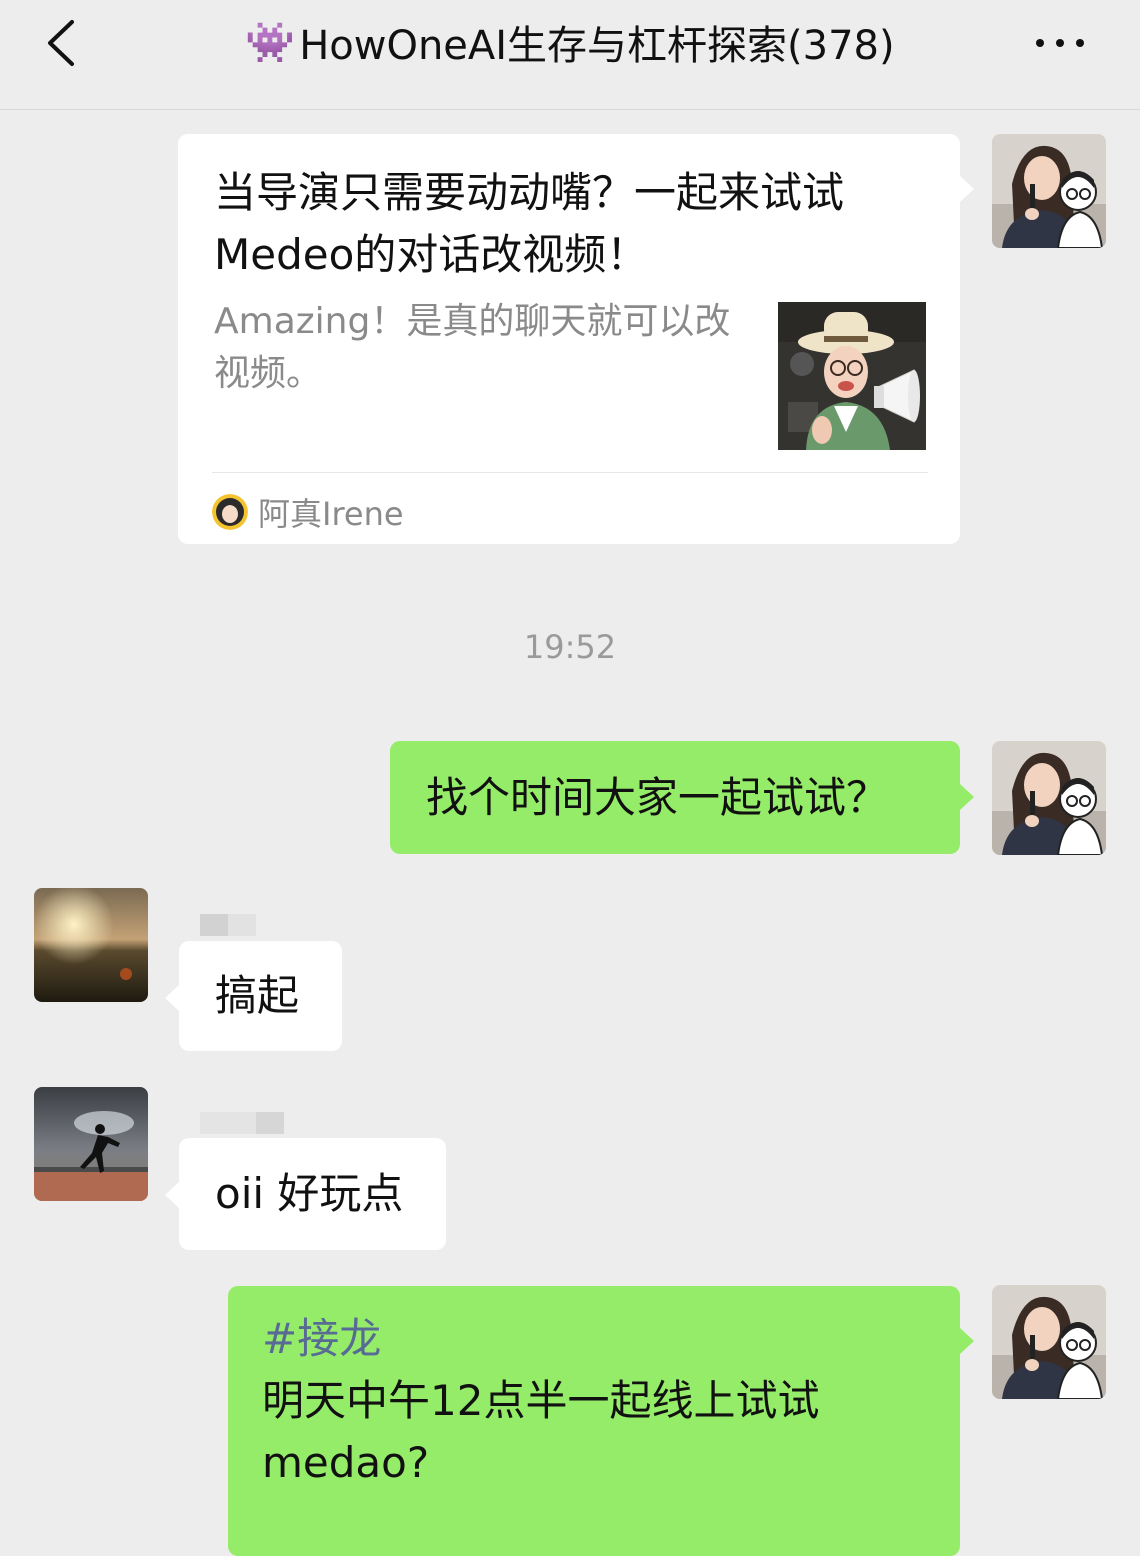 Image resolution: width=1140 pixels, height=1556 pixels. I want to click on card-title: 当导演只需要动动嘴？一起来试试Medeo的对话改视频！, so click(529, 223).